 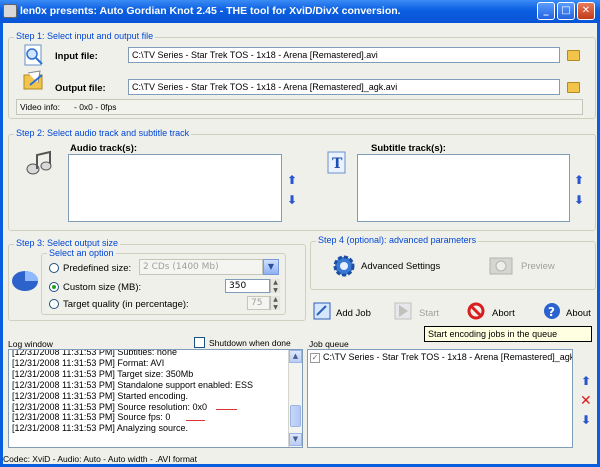 I want to click on log-line: [12/31/2008 11:31:53 PM] Source fps: 0, so click(x=91, y=417).